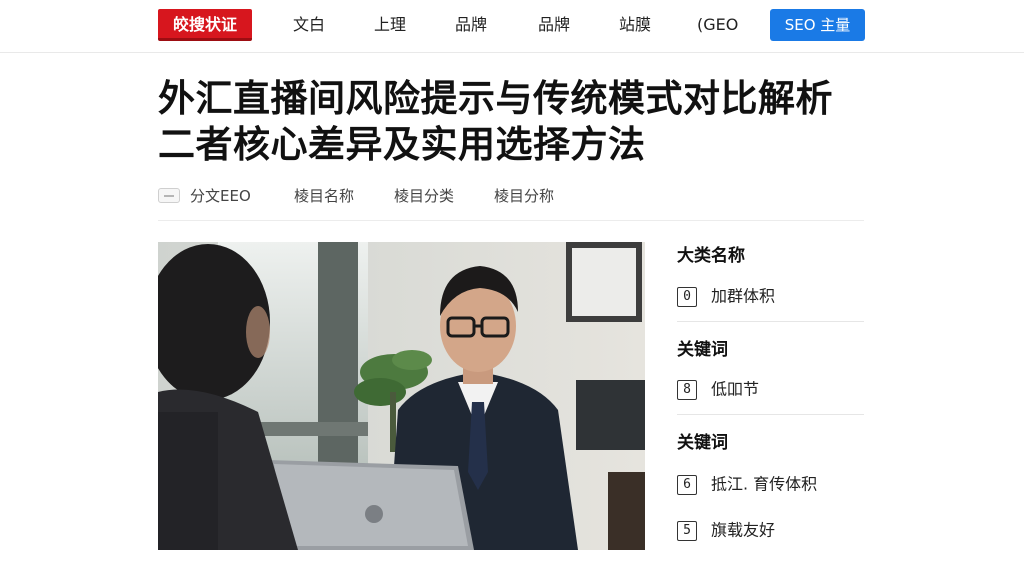 The width and height of the screenshot is (1024, 576). I want to click on rank-badge: 8, so click(687, 389).